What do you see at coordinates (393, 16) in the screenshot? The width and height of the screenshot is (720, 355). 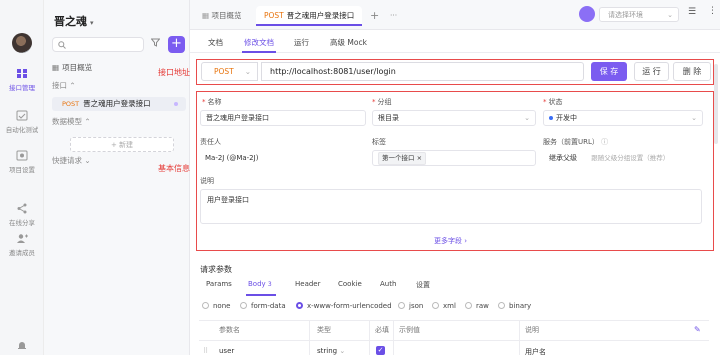 I see `more-tabs-button: ···` at bounding box center [393, 16].